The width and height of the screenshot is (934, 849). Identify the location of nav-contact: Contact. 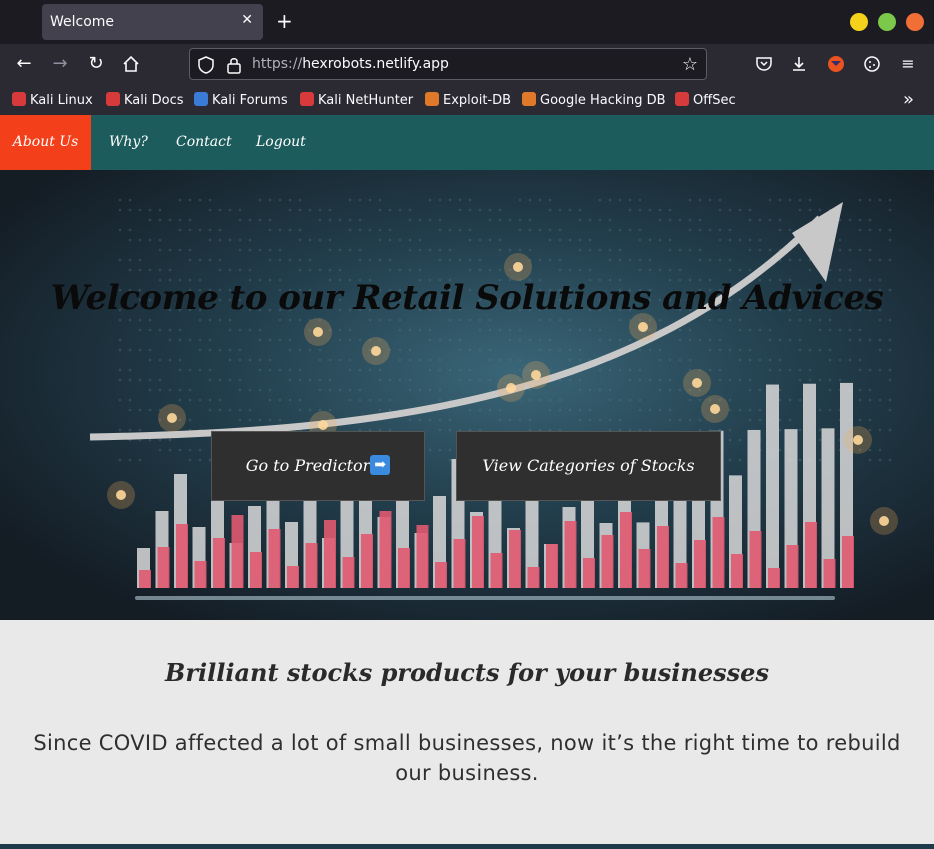
(204, 142).